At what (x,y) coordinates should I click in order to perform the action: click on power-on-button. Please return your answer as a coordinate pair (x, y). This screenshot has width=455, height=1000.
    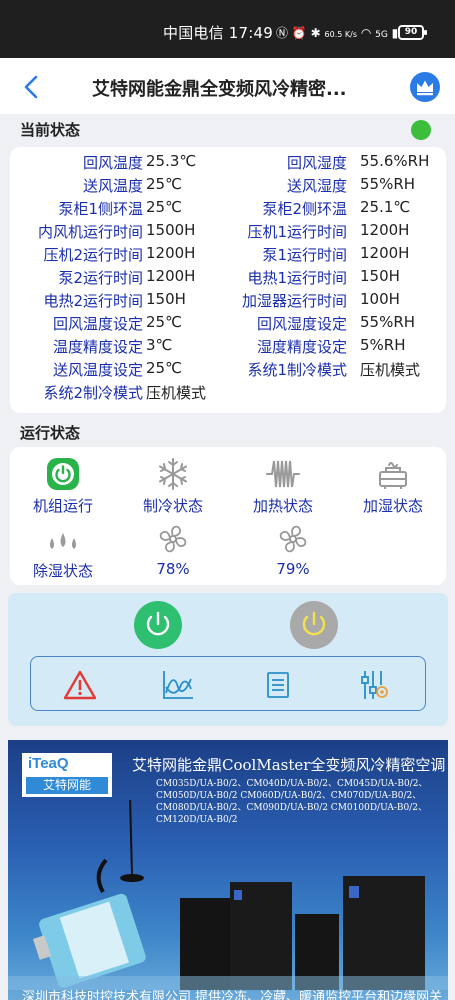
    Looking at the image, I should click on (158, 625).